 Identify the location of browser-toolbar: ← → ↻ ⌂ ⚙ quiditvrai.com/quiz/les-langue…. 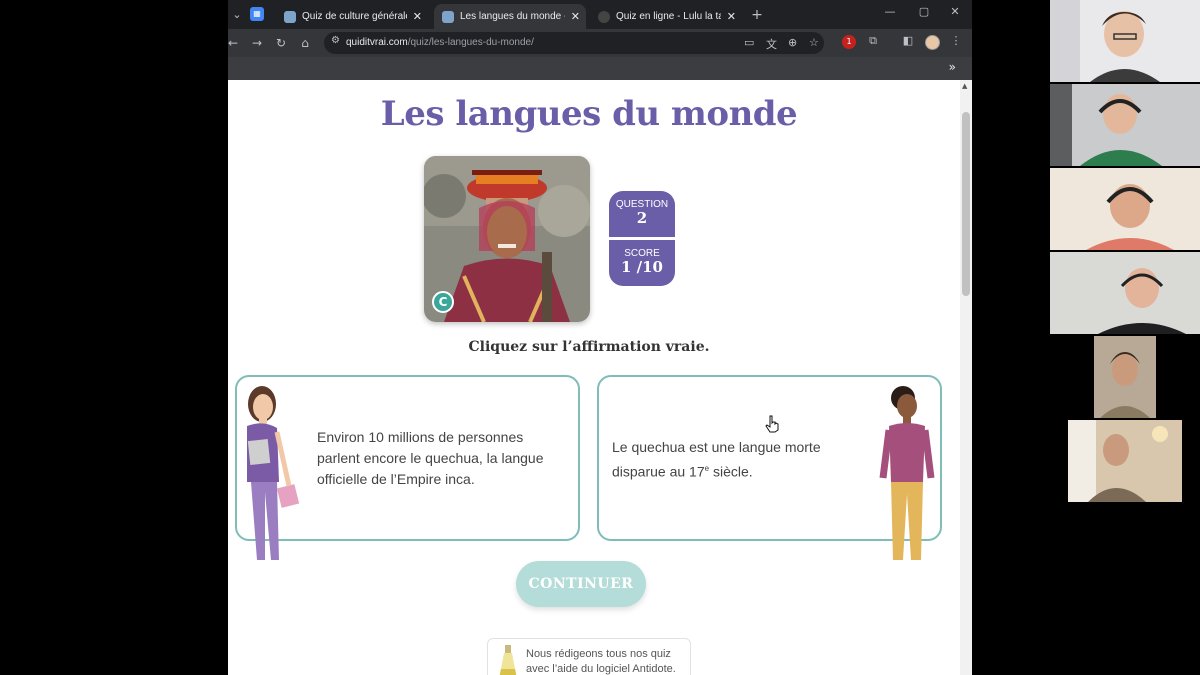
(600, 43).